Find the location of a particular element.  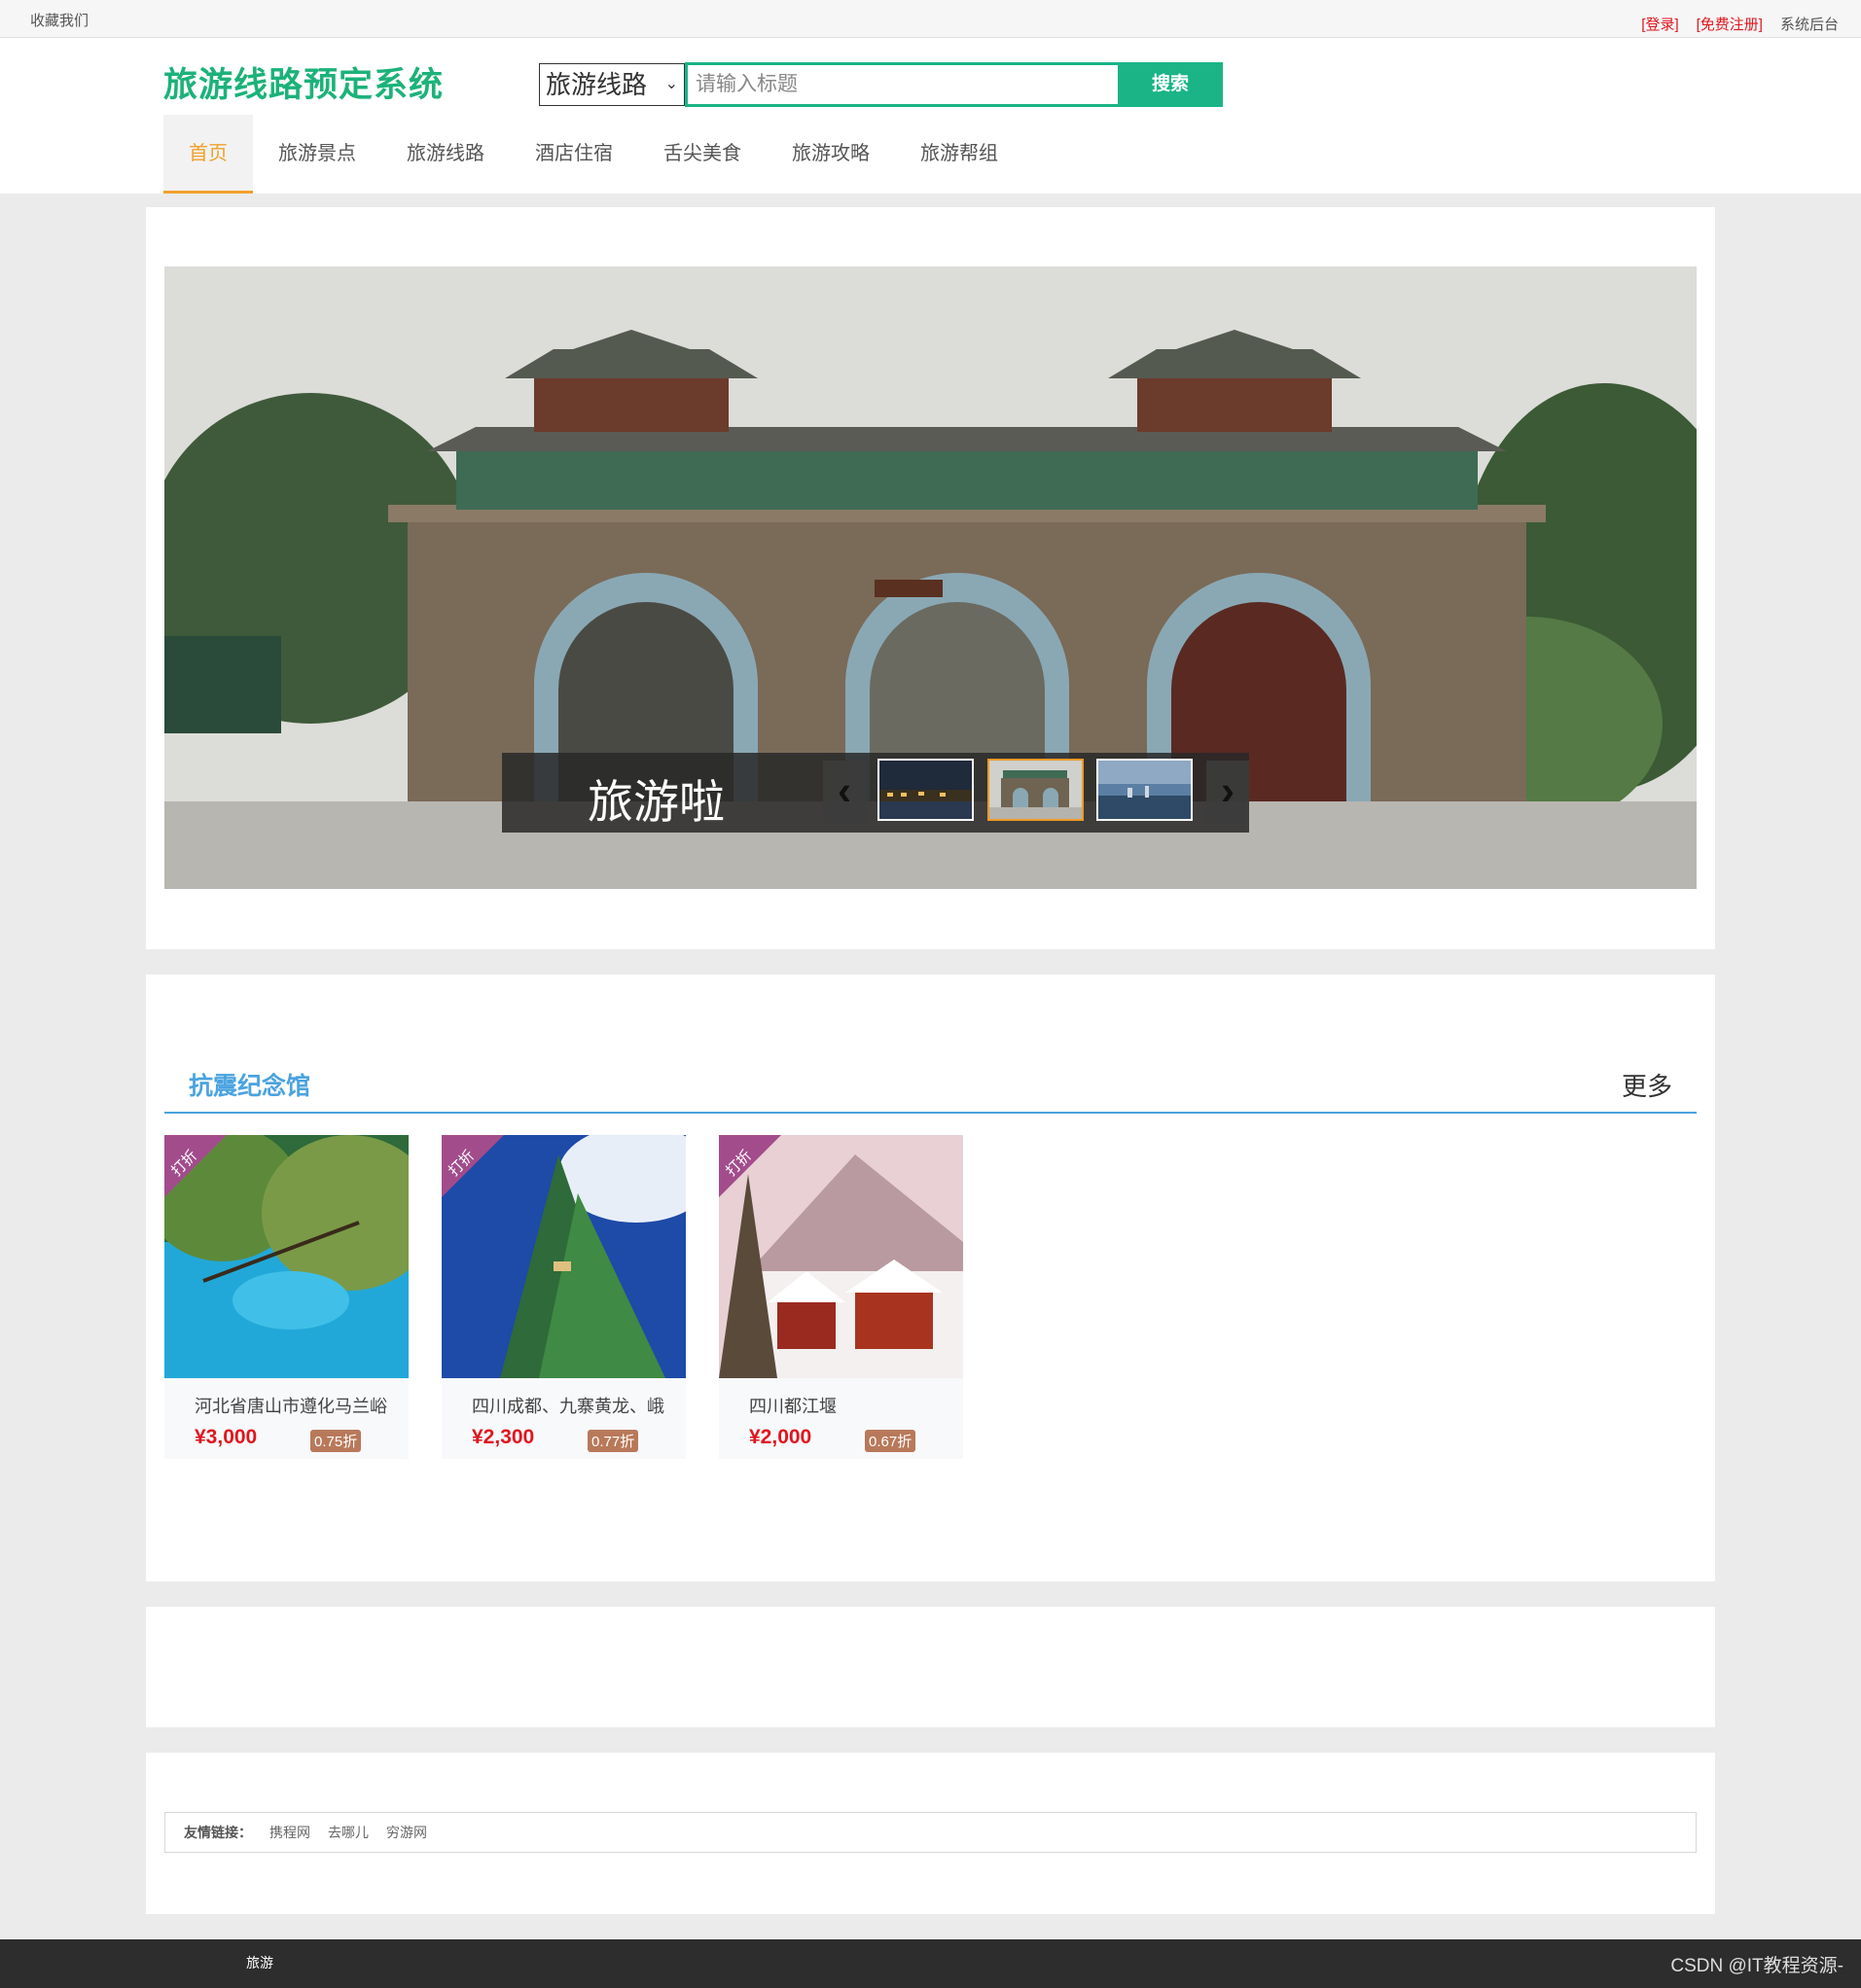

friend-links: 友情链接： 携程网 去哪儿 穷游网 is located at coordinates (930, 1832).